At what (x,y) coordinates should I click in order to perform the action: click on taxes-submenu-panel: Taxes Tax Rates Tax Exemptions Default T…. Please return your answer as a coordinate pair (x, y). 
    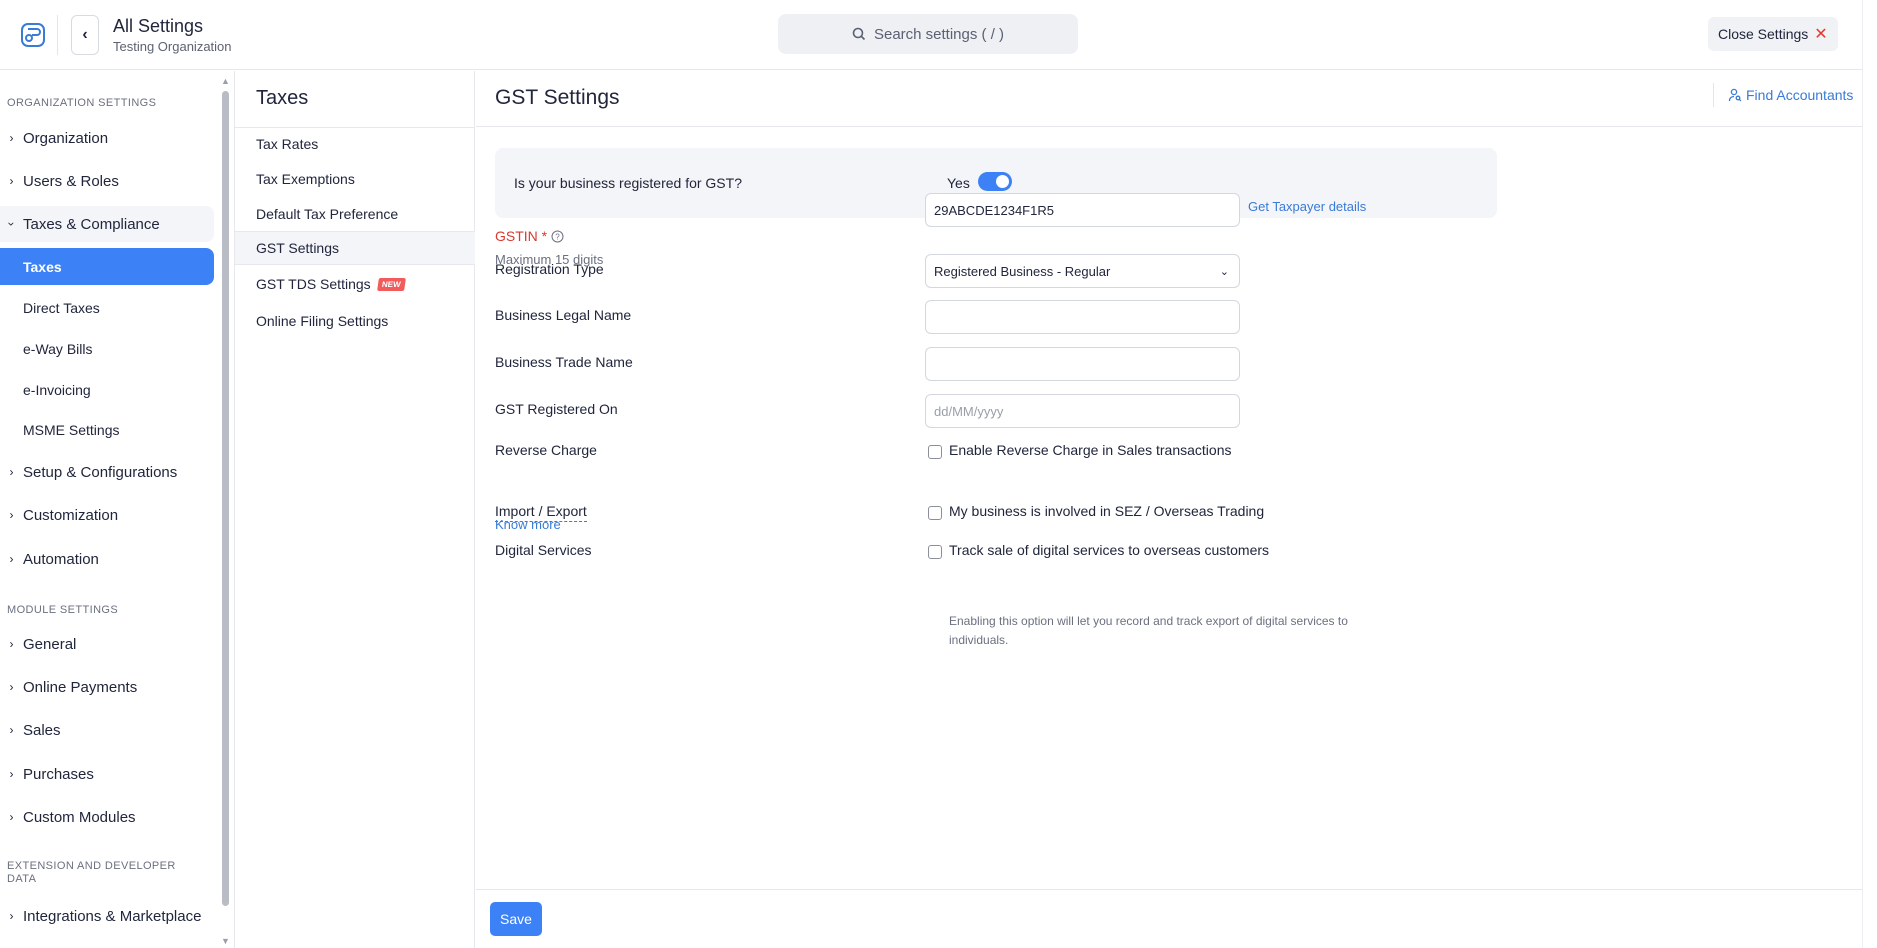
    Looking at the image, I should click on (354, 509).